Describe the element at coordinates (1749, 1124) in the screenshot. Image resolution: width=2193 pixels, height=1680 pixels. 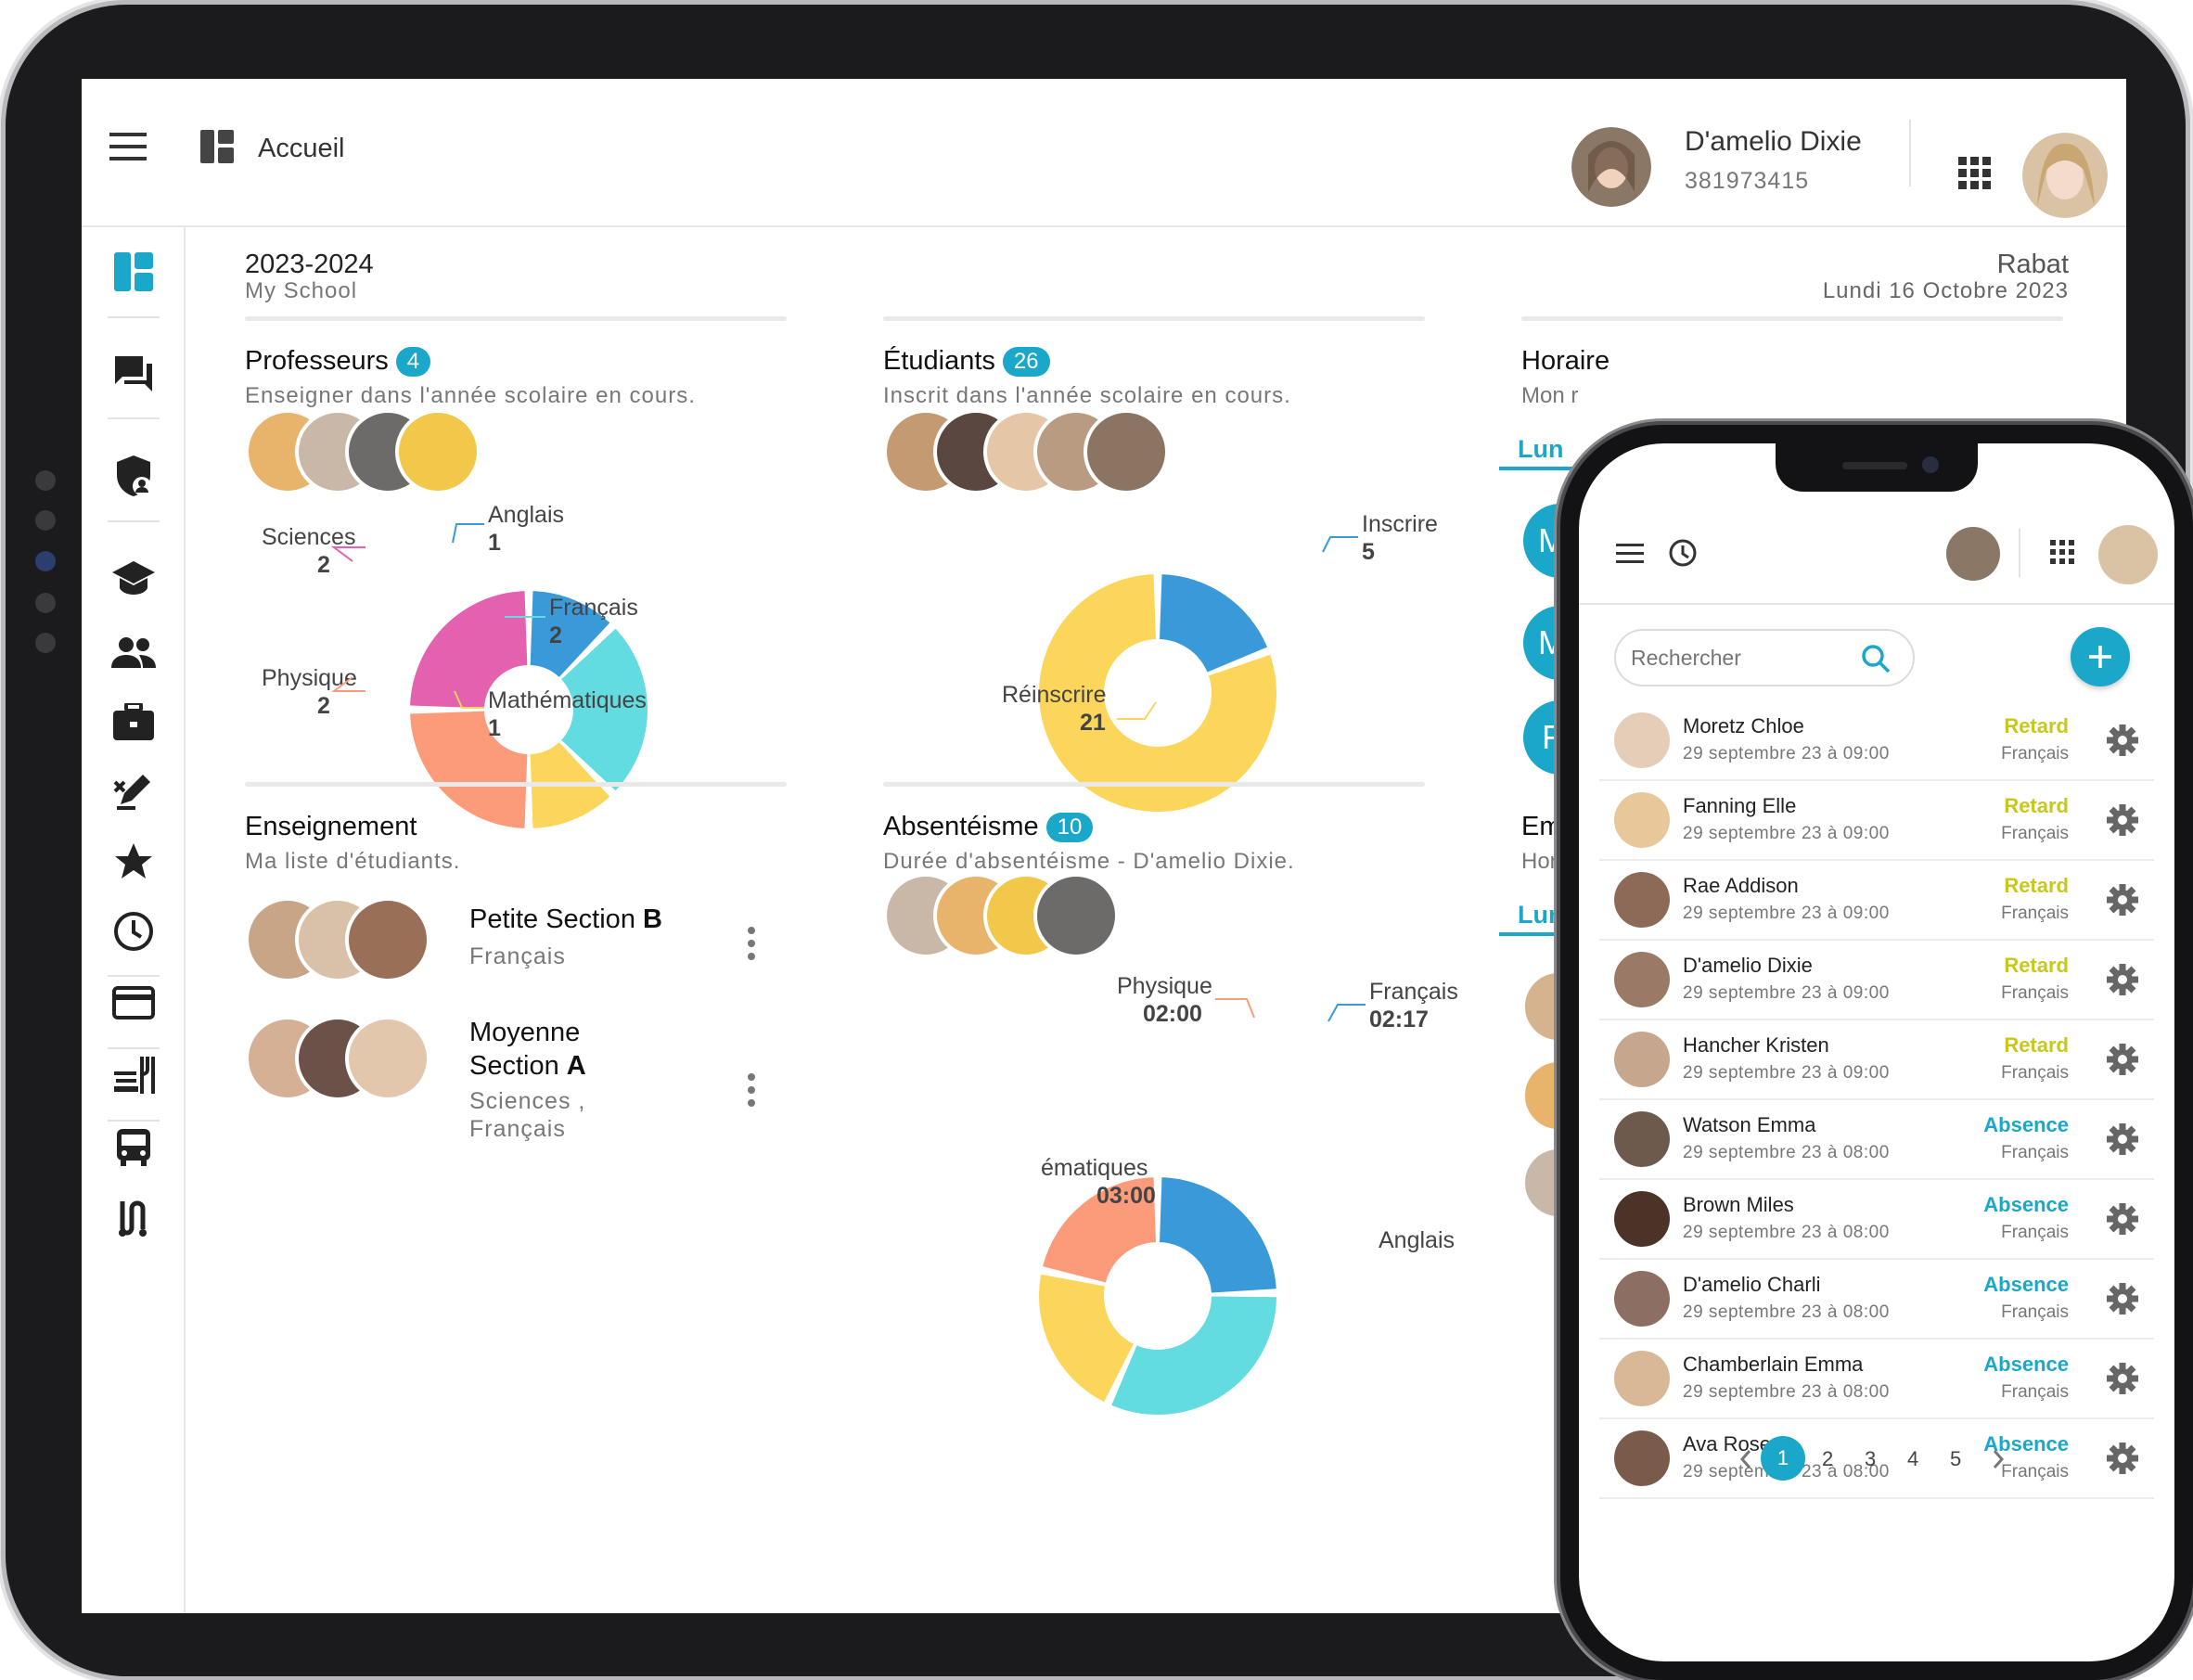
I see `student-name: Watson Emma` at that location.